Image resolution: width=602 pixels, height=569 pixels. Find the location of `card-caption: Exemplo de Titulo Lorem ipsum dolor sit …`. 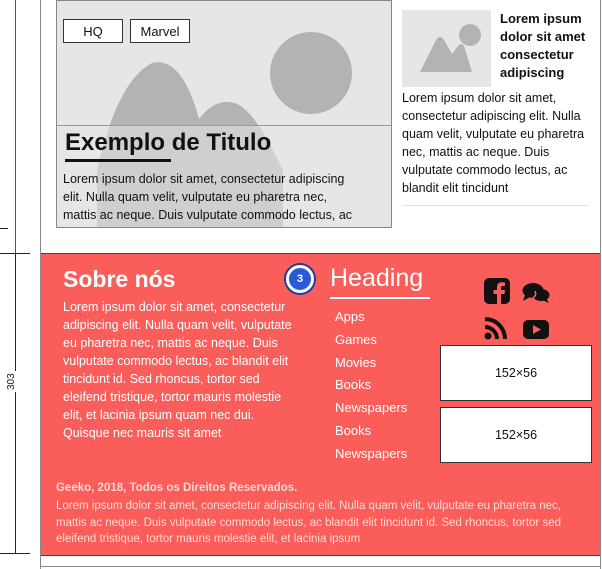

card-caption: Exemplo de Titulo Lorem ipsum dolor sit … is located at coordinates (224, 176).